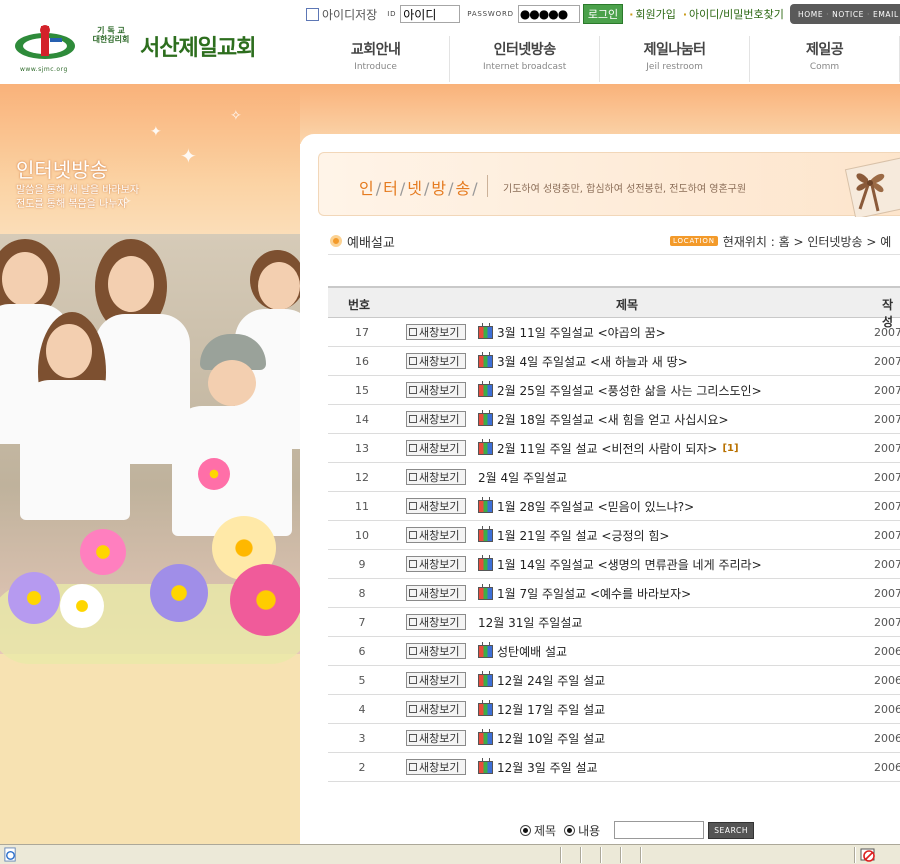 The width and height of the screenshot is (900, 864). What do you see at coordinates (868, 855) in the screenshot?
I see `popup-blocked-icon` at bounding box center [868, 855].